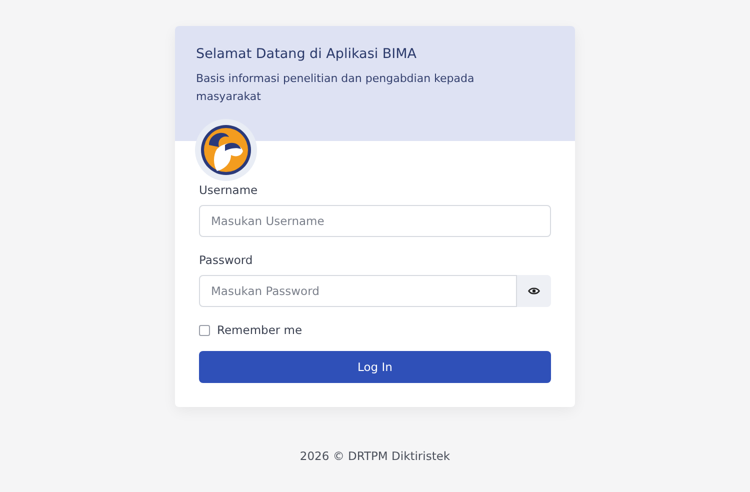  I want to click on password-field: Masukan Password, so click(358, 291).